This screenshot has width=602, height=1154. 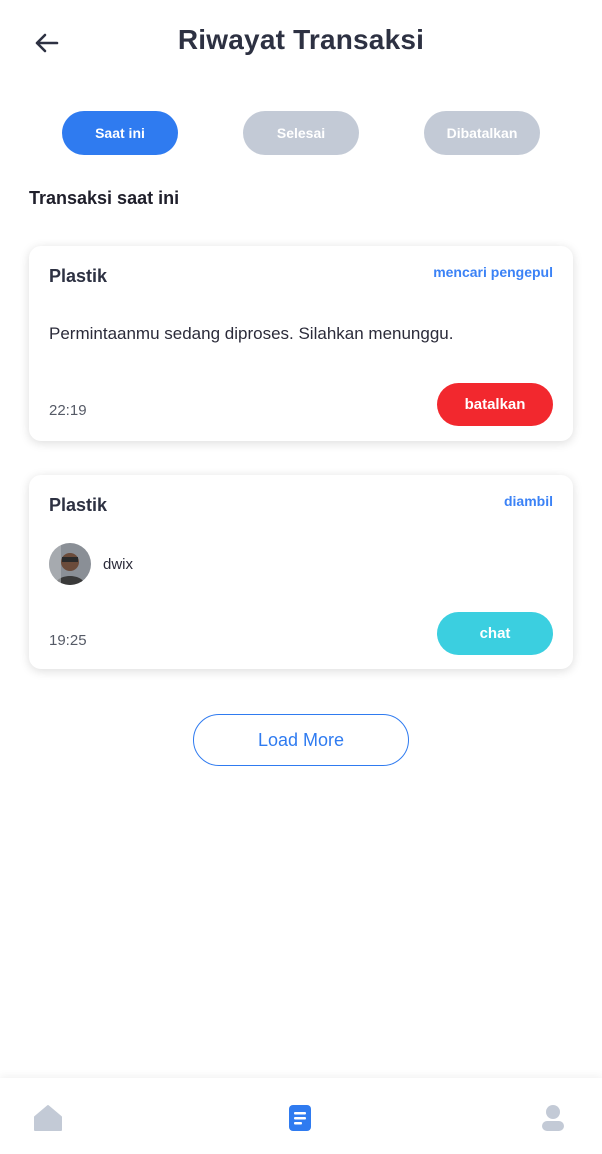 I want to click on transaction-time: 22:19, so click(x=68, y=410).